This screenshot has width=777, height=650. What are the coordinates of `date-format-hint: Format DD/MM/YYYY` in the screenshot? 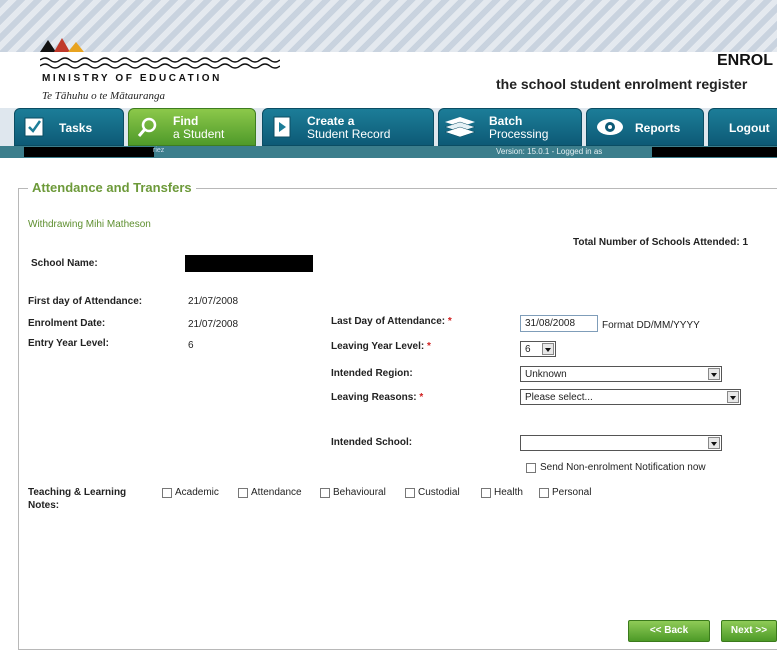 It's located at (651, 325).